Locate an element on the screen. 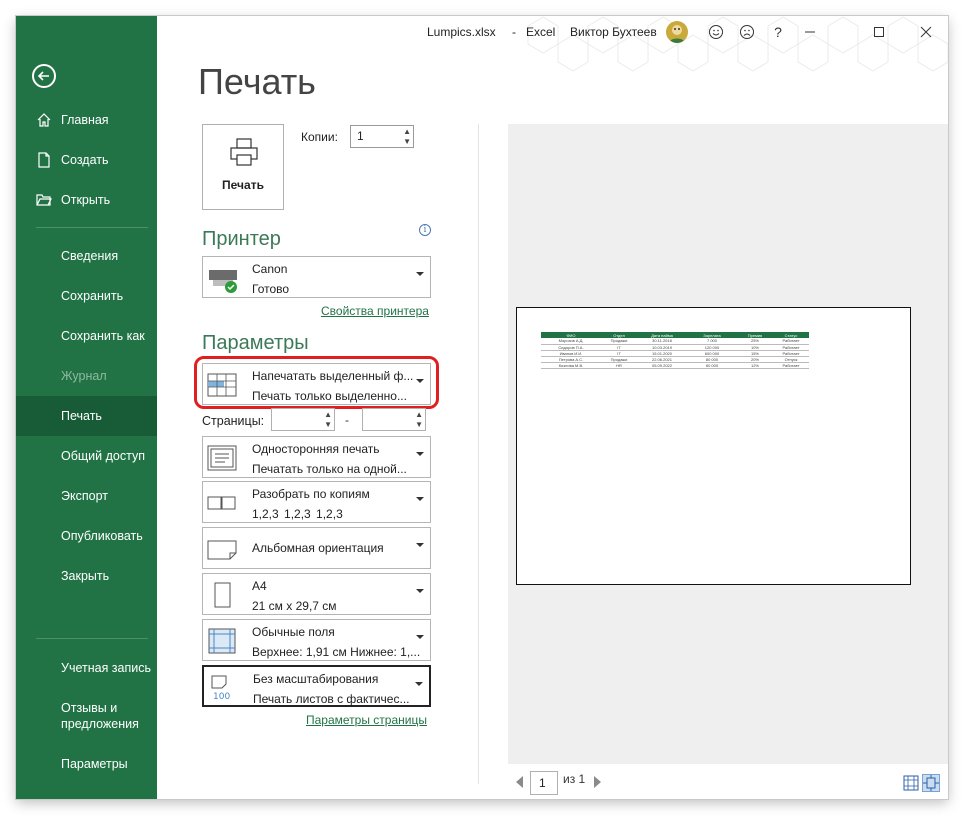 Image resolution: width=965 pixels, height=816 pixels. svg-text: 100 is located at coordinates (221, 696).